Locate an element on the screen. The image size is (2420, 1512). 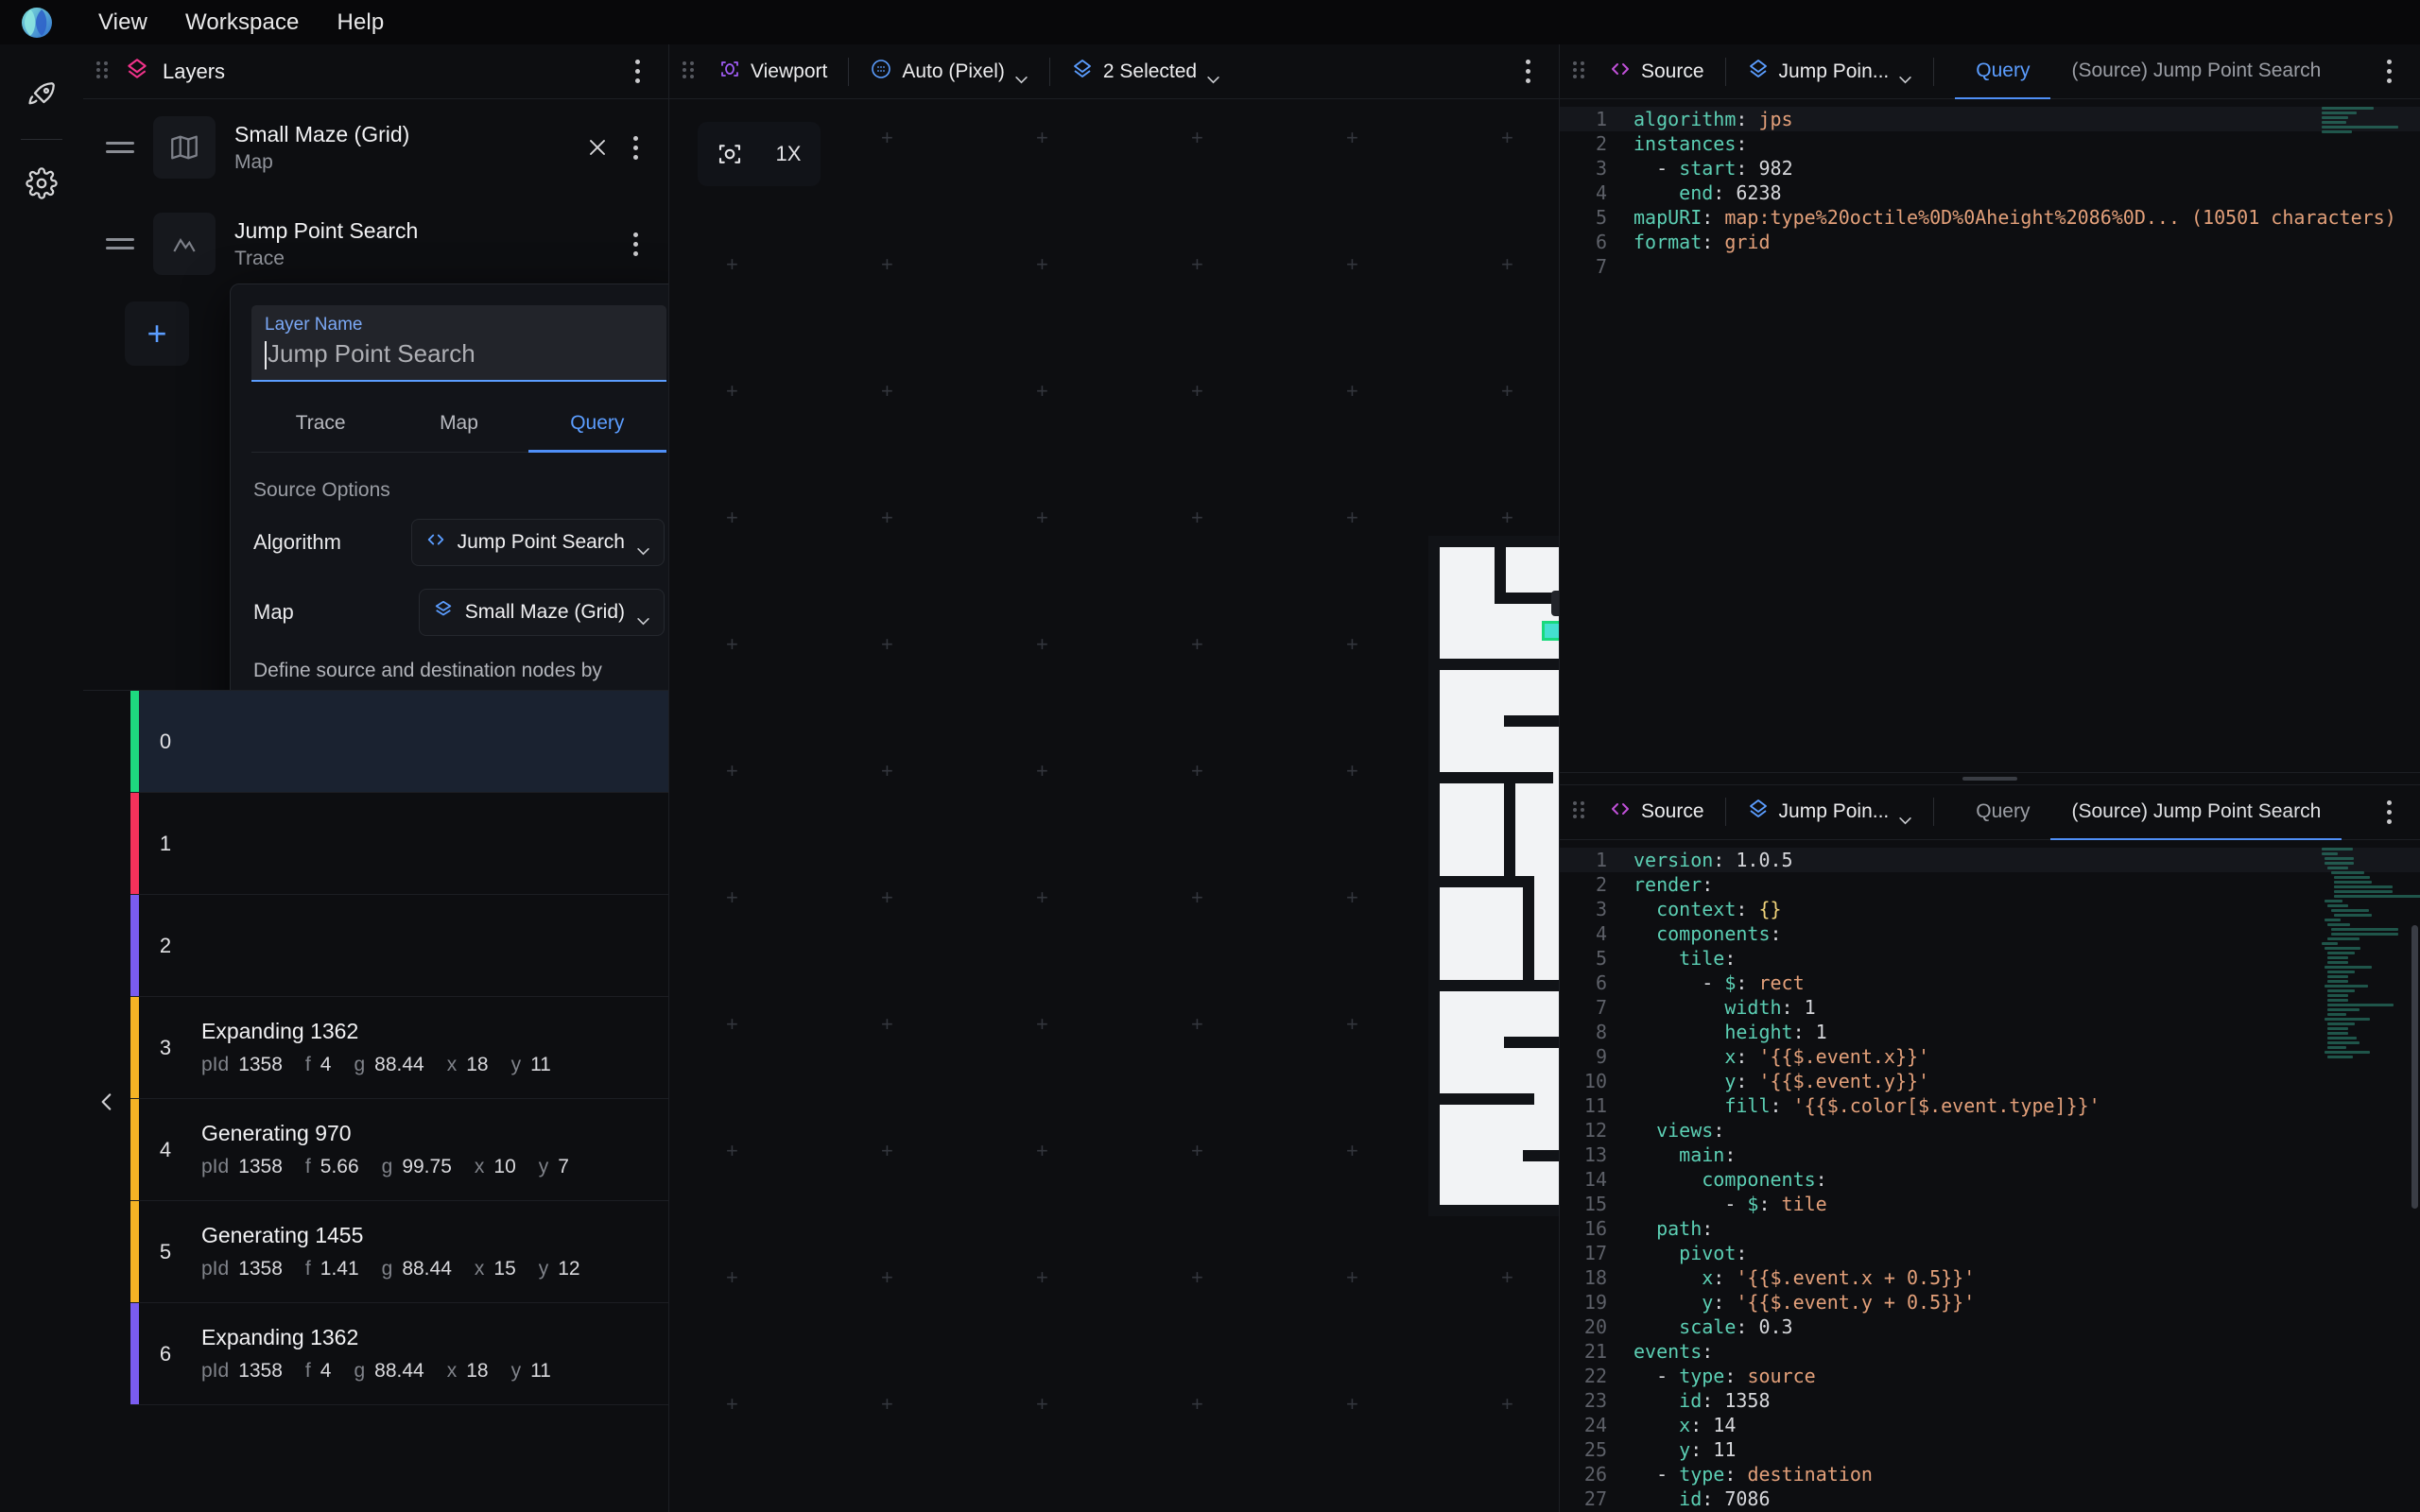
trace-list-item: 5 Generating 1455 pId 1358 f 1.41 g 88.44 x 15 y 12 is located at coordinates (399, 1252).